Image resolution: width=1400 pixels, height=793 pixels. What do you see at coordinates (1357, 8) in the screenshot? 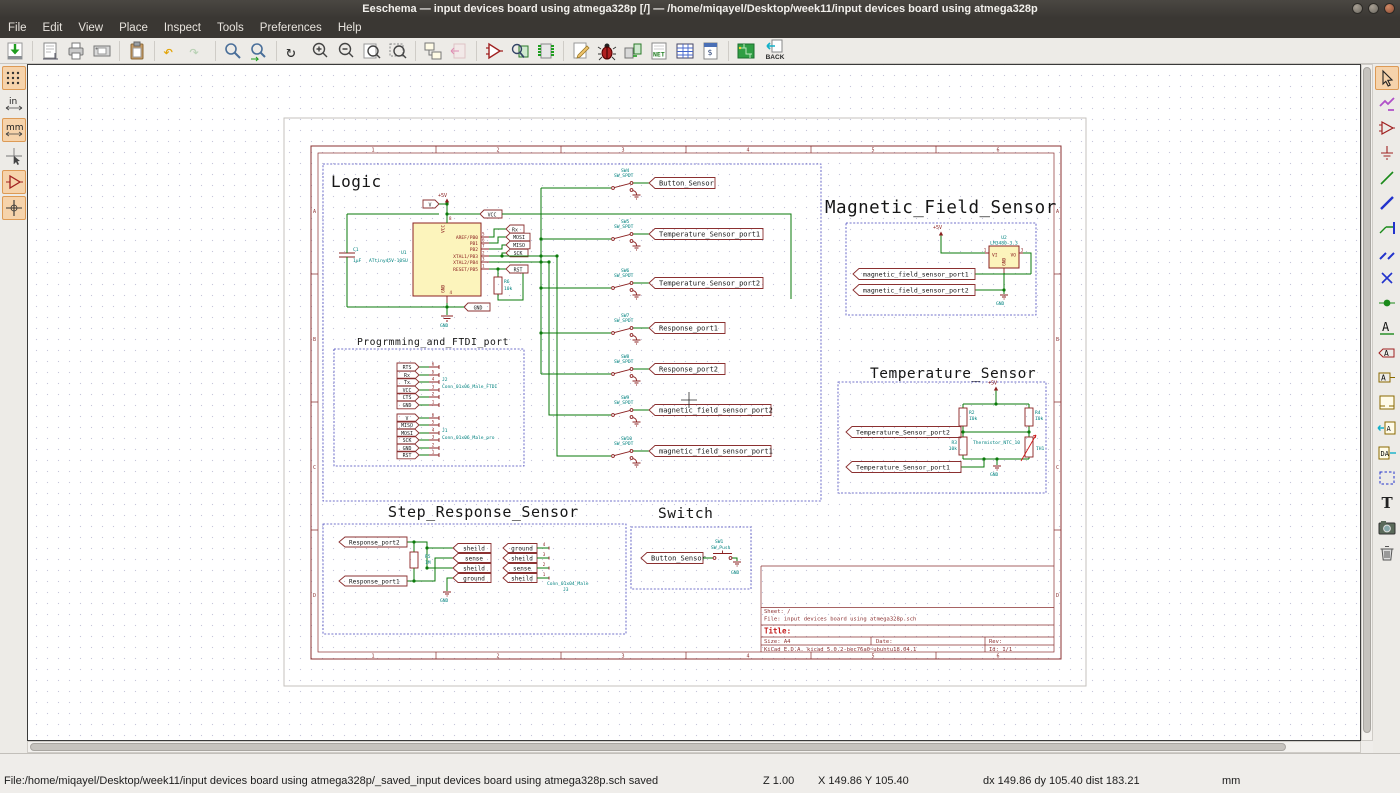
I see `minimize-button` at bounding box center [1357, 8].